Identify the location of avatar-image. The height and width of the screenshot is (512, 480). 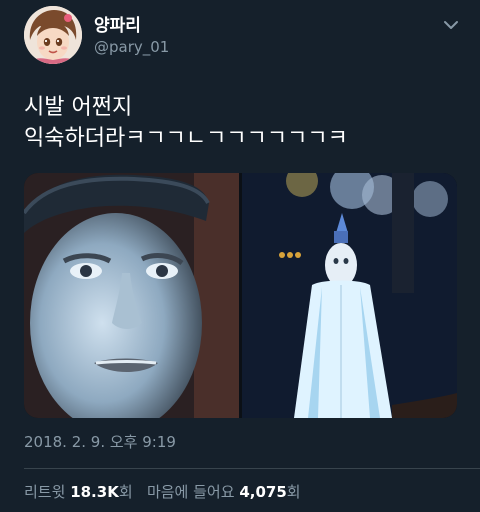
(53, 35).